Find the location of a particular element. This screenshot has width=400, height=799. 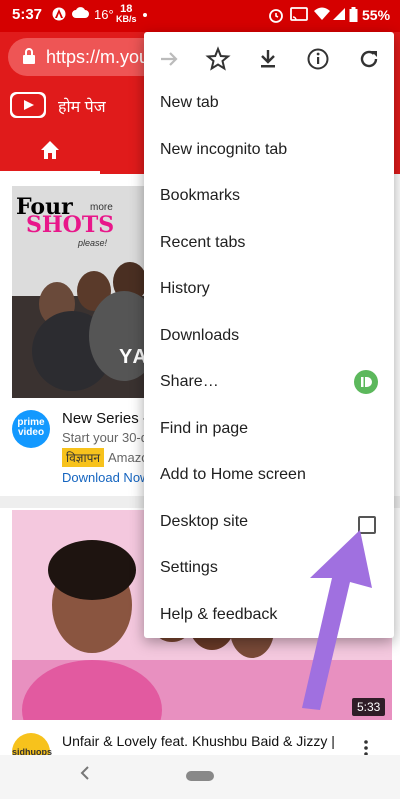

forward-icon is located at coordinates (169, 59).